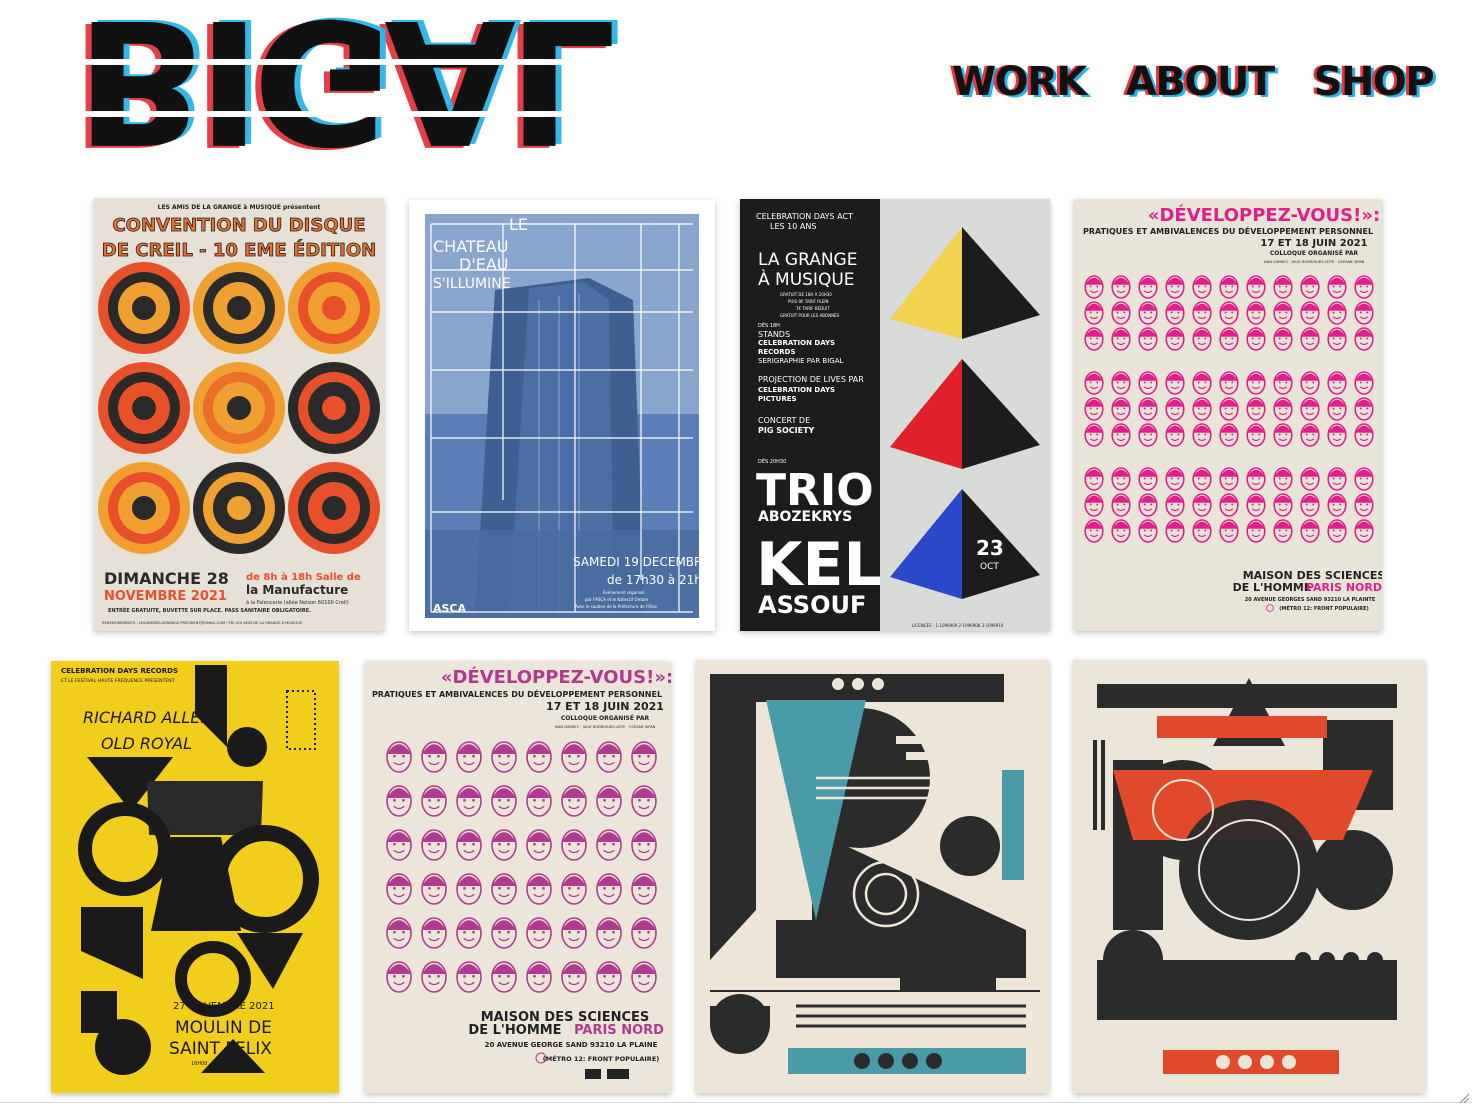 This screenshot has height=1106, width=1472. I want to click on poster6-addr: 20 AVENUE GEORGE SAND 93210 LA PLAINE, so click(571, 1045).